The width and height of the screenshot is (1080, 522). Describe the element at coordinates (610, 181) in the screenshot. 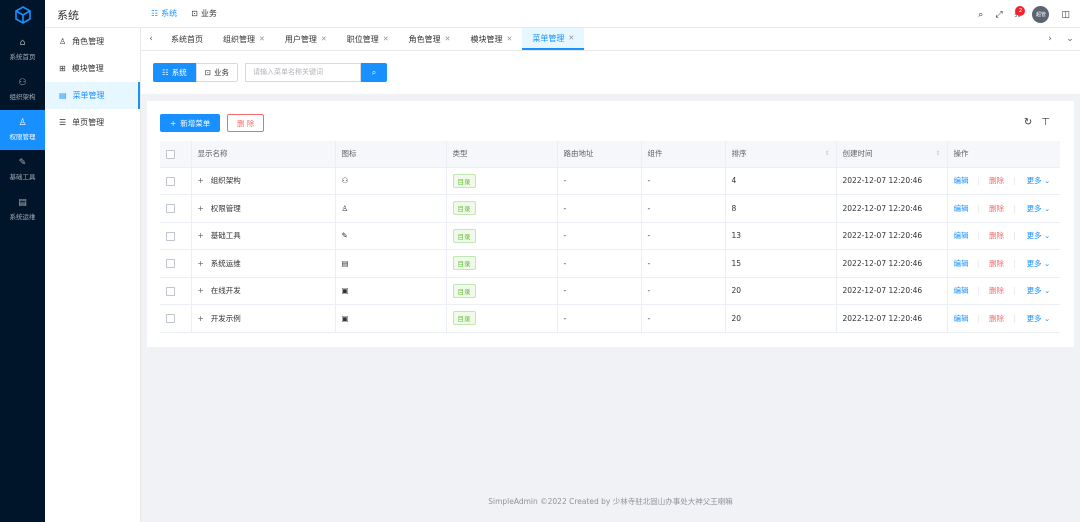

I see `table-row: + 组织架构 ⚇ 目录 - -4 2022-12-07 12:20:46 编辑 | 删除 | 更多 ⌄` at that location.